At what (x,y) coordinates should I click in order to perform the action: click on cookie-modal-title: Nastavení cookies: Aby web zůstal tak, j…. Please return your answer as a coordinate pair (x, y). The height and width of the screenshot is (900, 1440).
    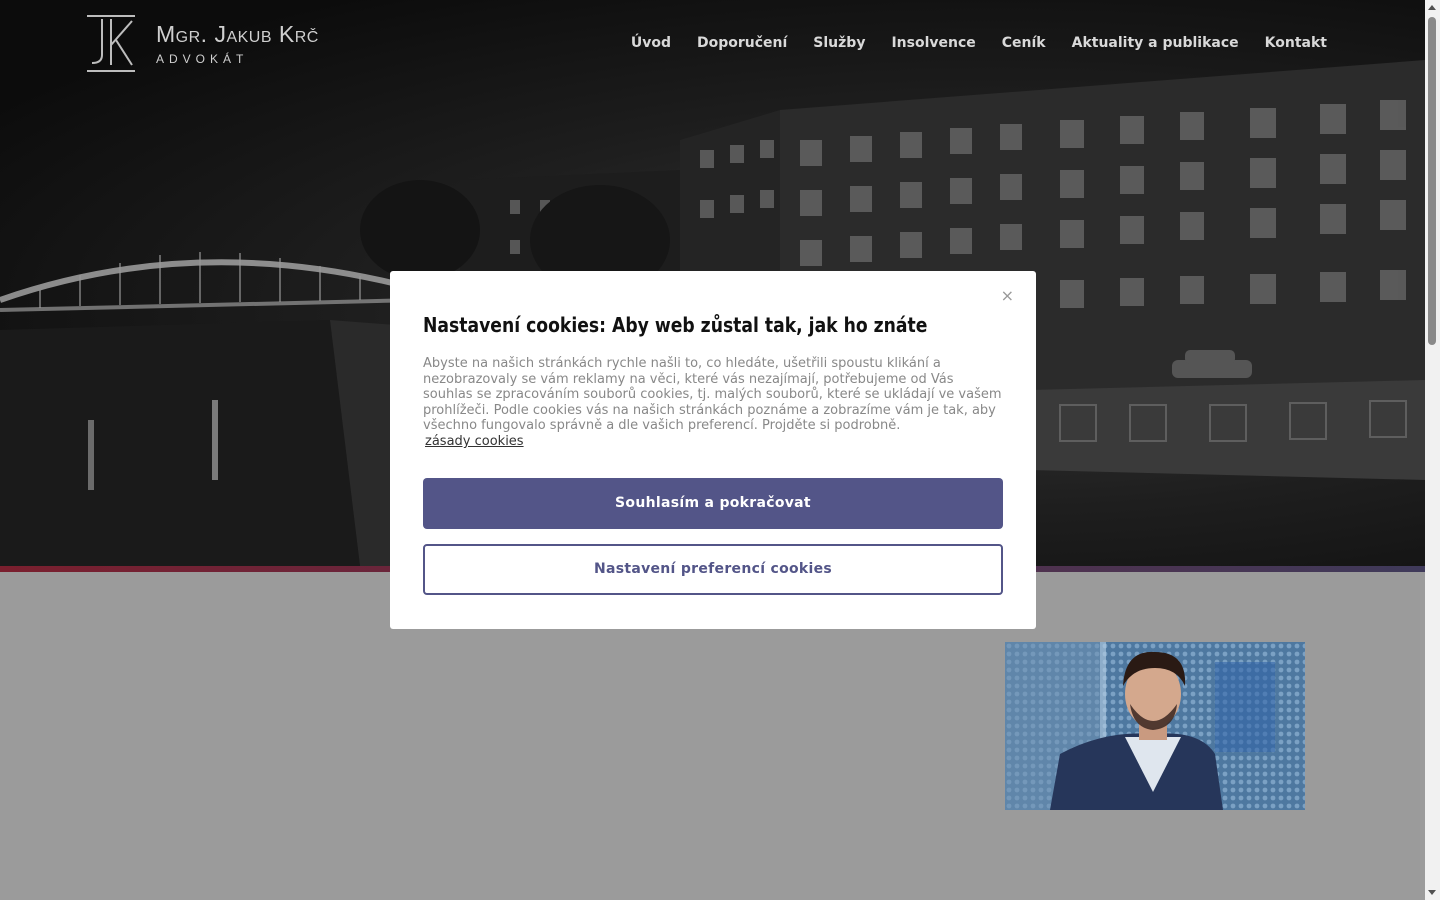
    Looking at the image, I should click on (675, 325).